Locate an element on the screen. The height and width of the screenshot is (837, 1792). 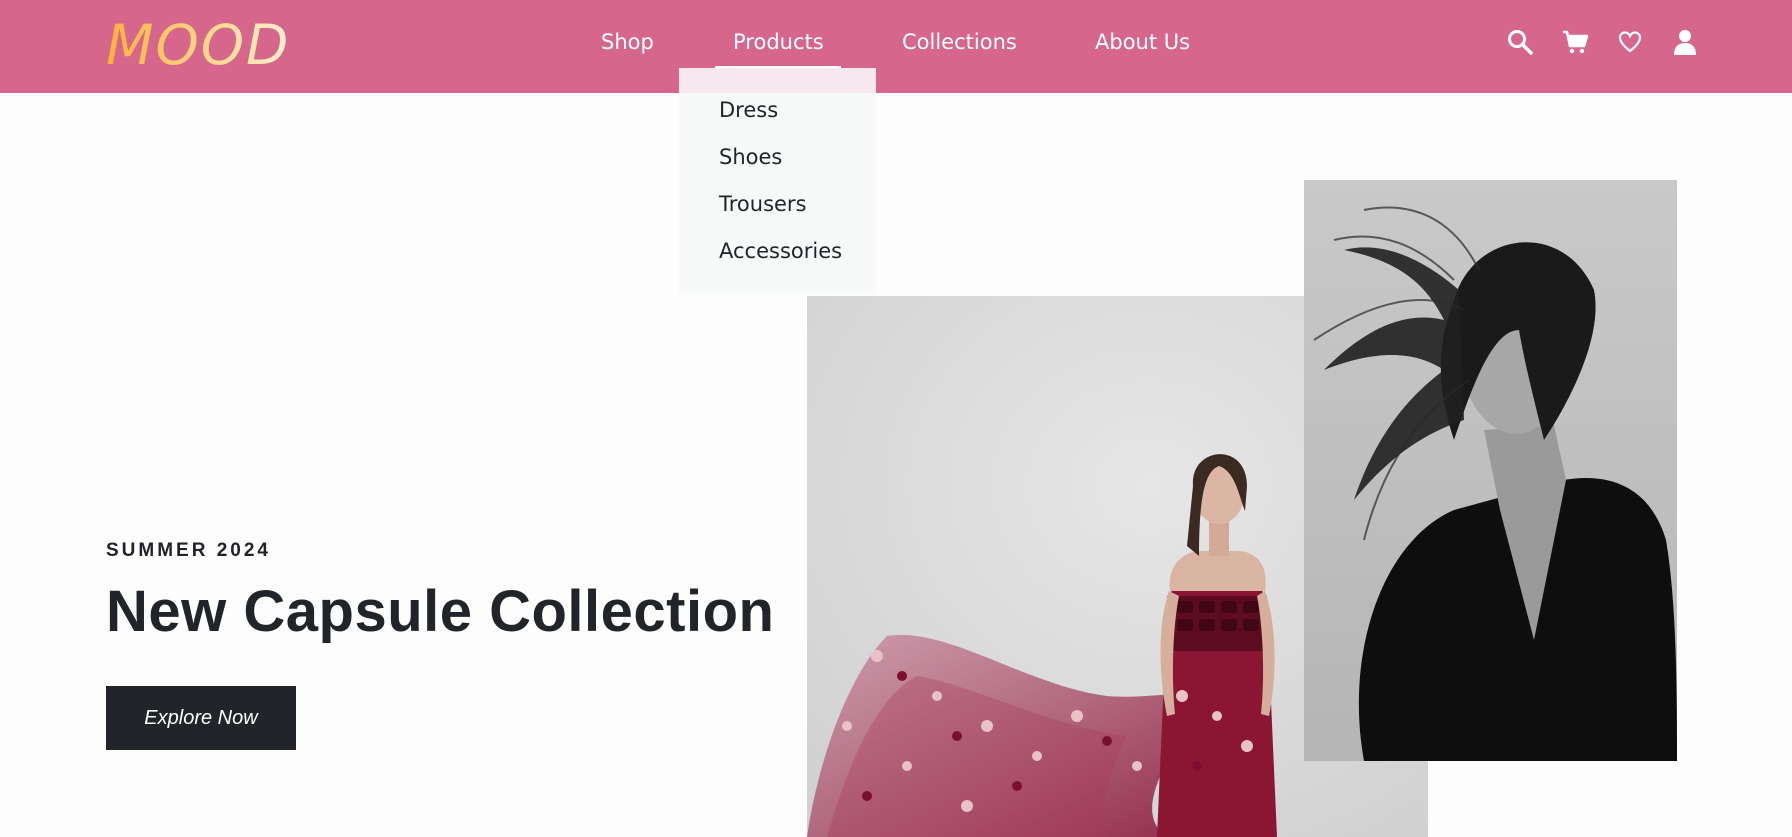
nav-item-shop: Shop is located at coordinates (627, 42).